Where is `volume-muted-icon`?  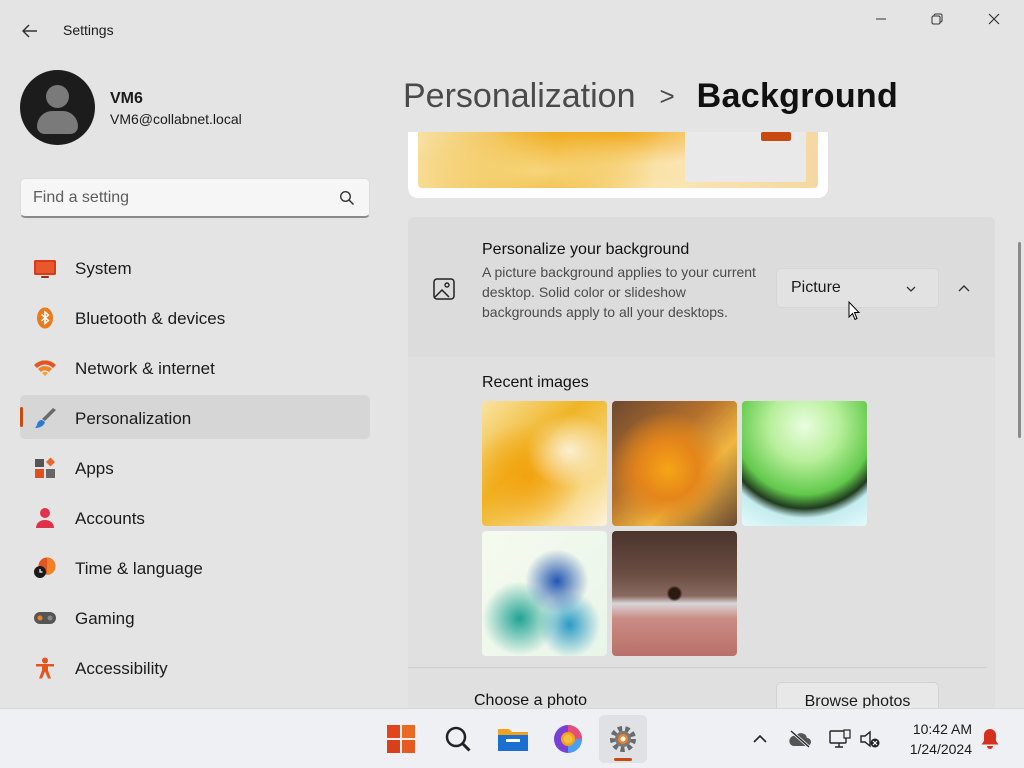 volume-muted-icon is located at coordinates (870, 739).